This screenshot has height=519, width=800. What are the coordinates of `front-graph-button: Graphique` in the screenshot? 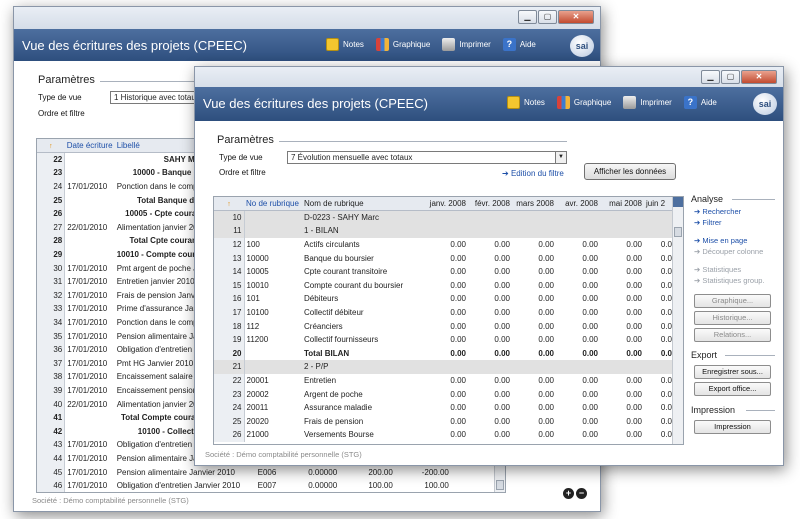 It's located at (583, 102).